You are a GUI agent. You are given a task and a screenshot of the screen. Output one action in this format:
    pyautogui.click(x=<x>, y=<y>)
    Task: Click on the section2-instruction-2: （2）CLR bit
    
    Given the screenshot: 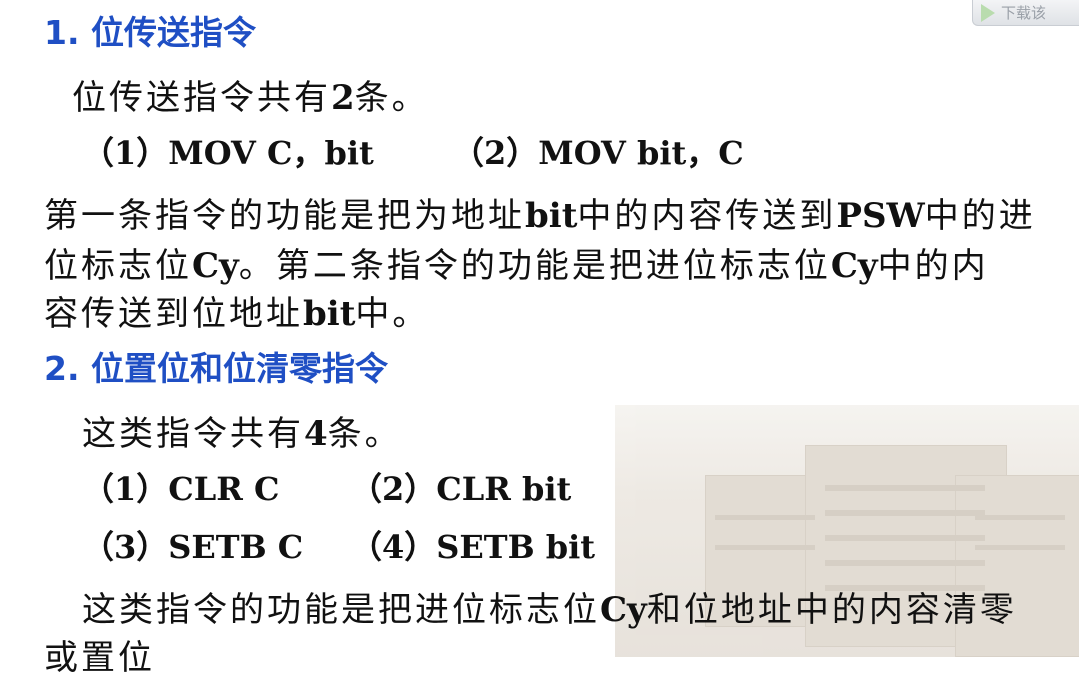 What is the action you would take?
    pyautogui.click(x=461, y=489)
    